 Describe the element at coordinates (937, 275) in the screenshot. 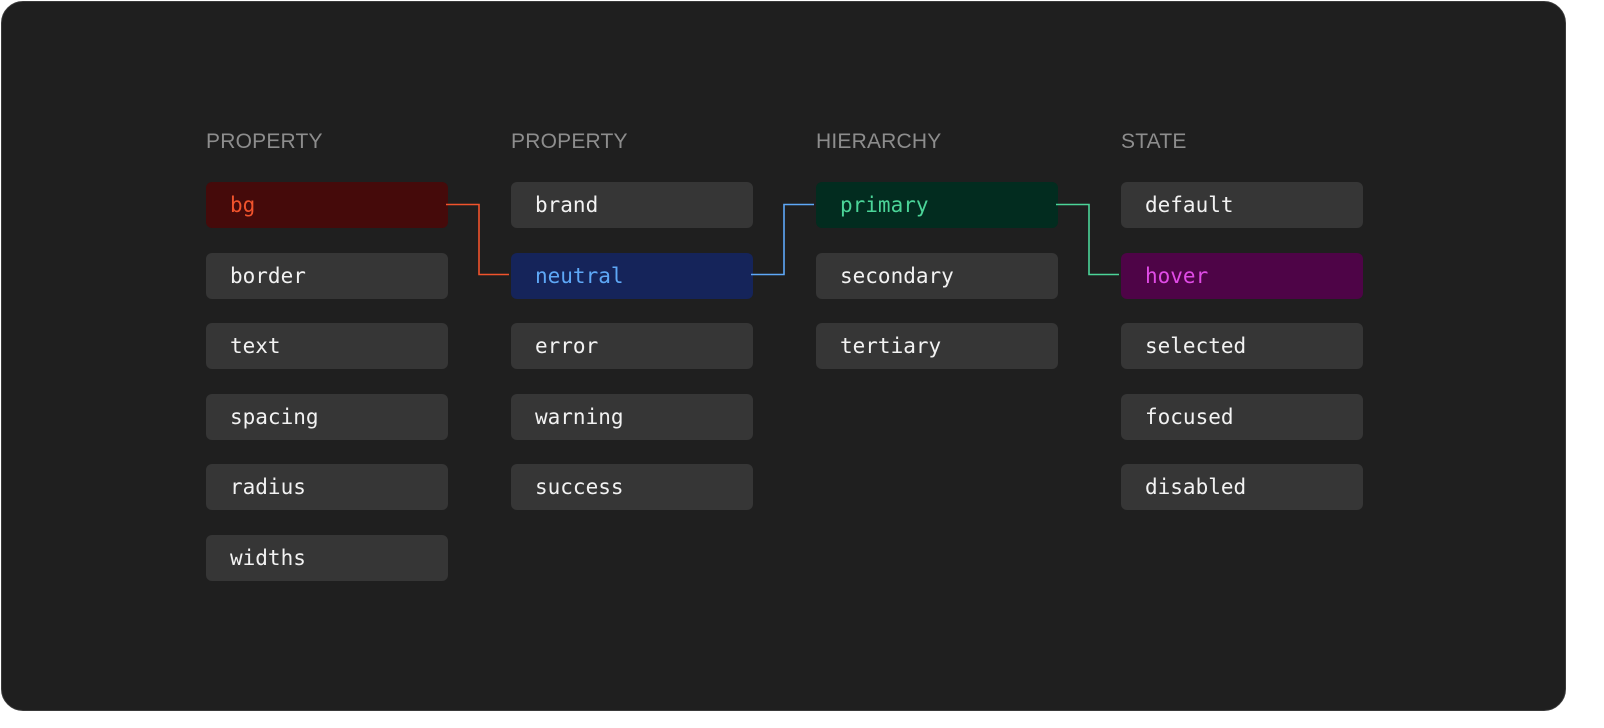

I see `chip-secondary: secondary` at that location.